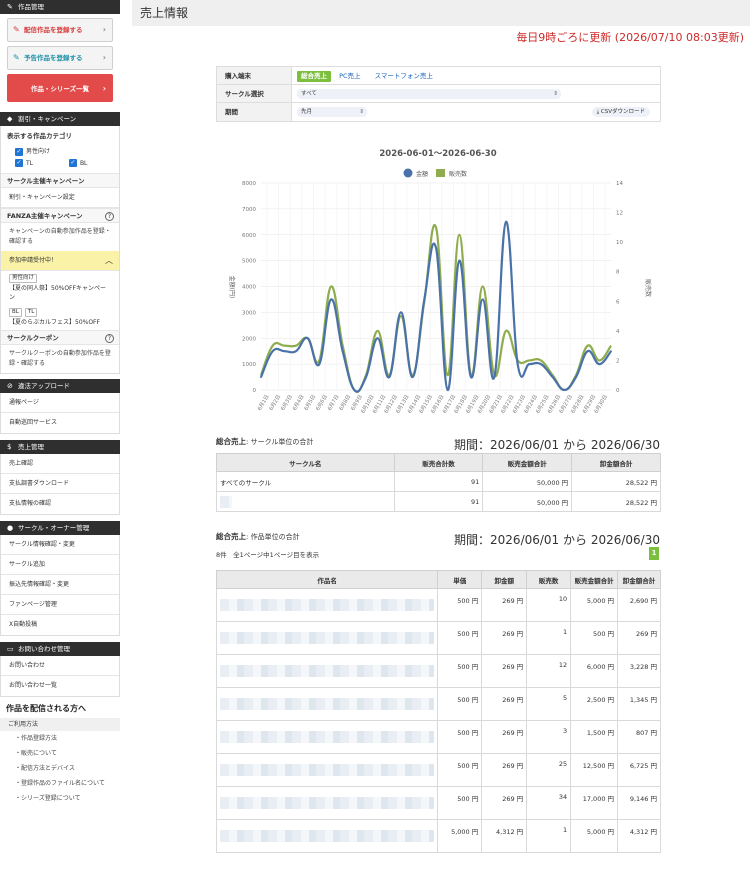 The image size is (750, 885). Describe the element at coordinates (557, 540) in the screenshot. I see `works-period: 期間：2026/06/01 から 2026/06/30` at that location.